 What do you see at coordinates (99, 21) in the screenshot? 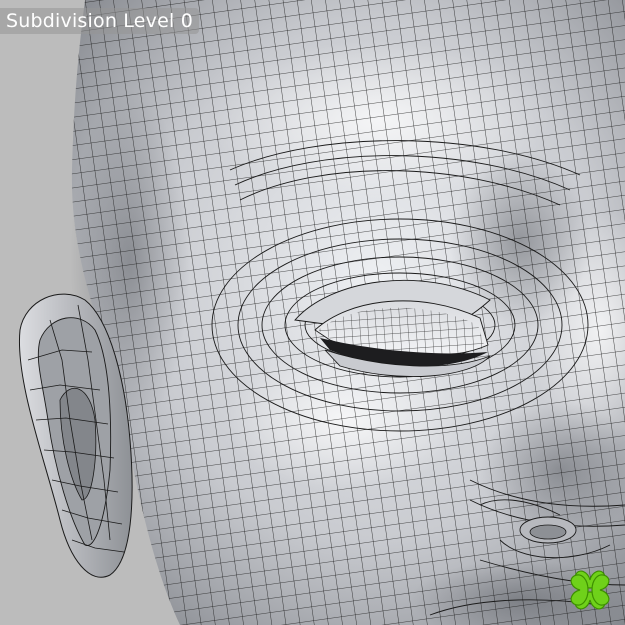
I see `subdivision-level-label: Subdivision Level 0` at bounding box center [99, 21].